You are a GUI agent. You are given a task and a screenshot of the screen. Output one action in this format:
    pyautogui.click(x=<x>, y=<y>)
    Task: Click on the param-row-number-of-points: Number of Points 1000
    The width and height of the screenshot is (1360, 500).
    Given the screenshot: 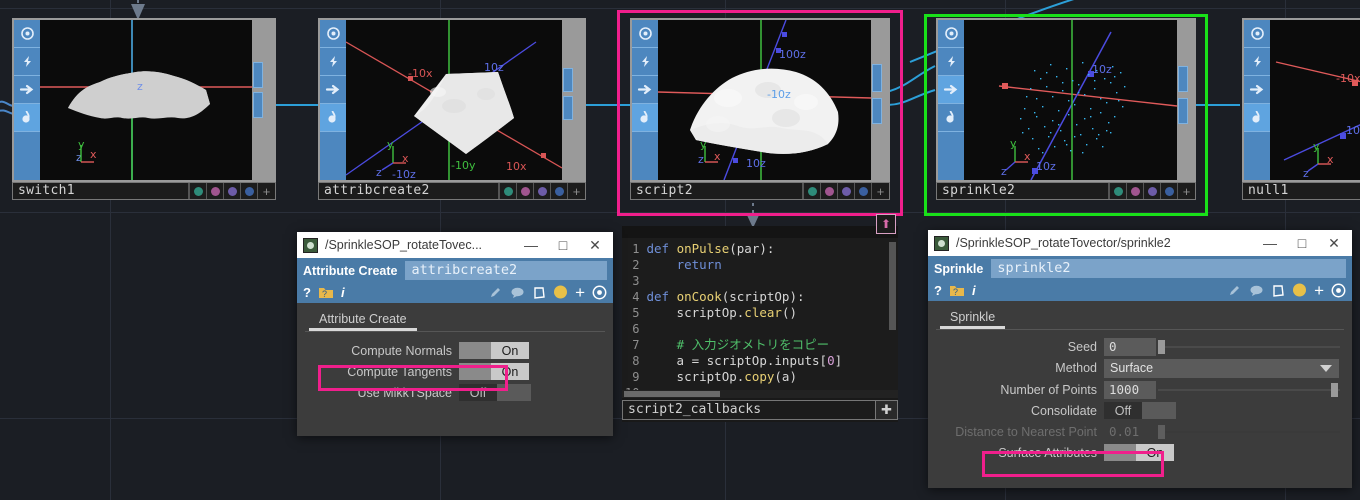 What is the action you would take?
    pyautogui.click(x=1140, y=389)
    